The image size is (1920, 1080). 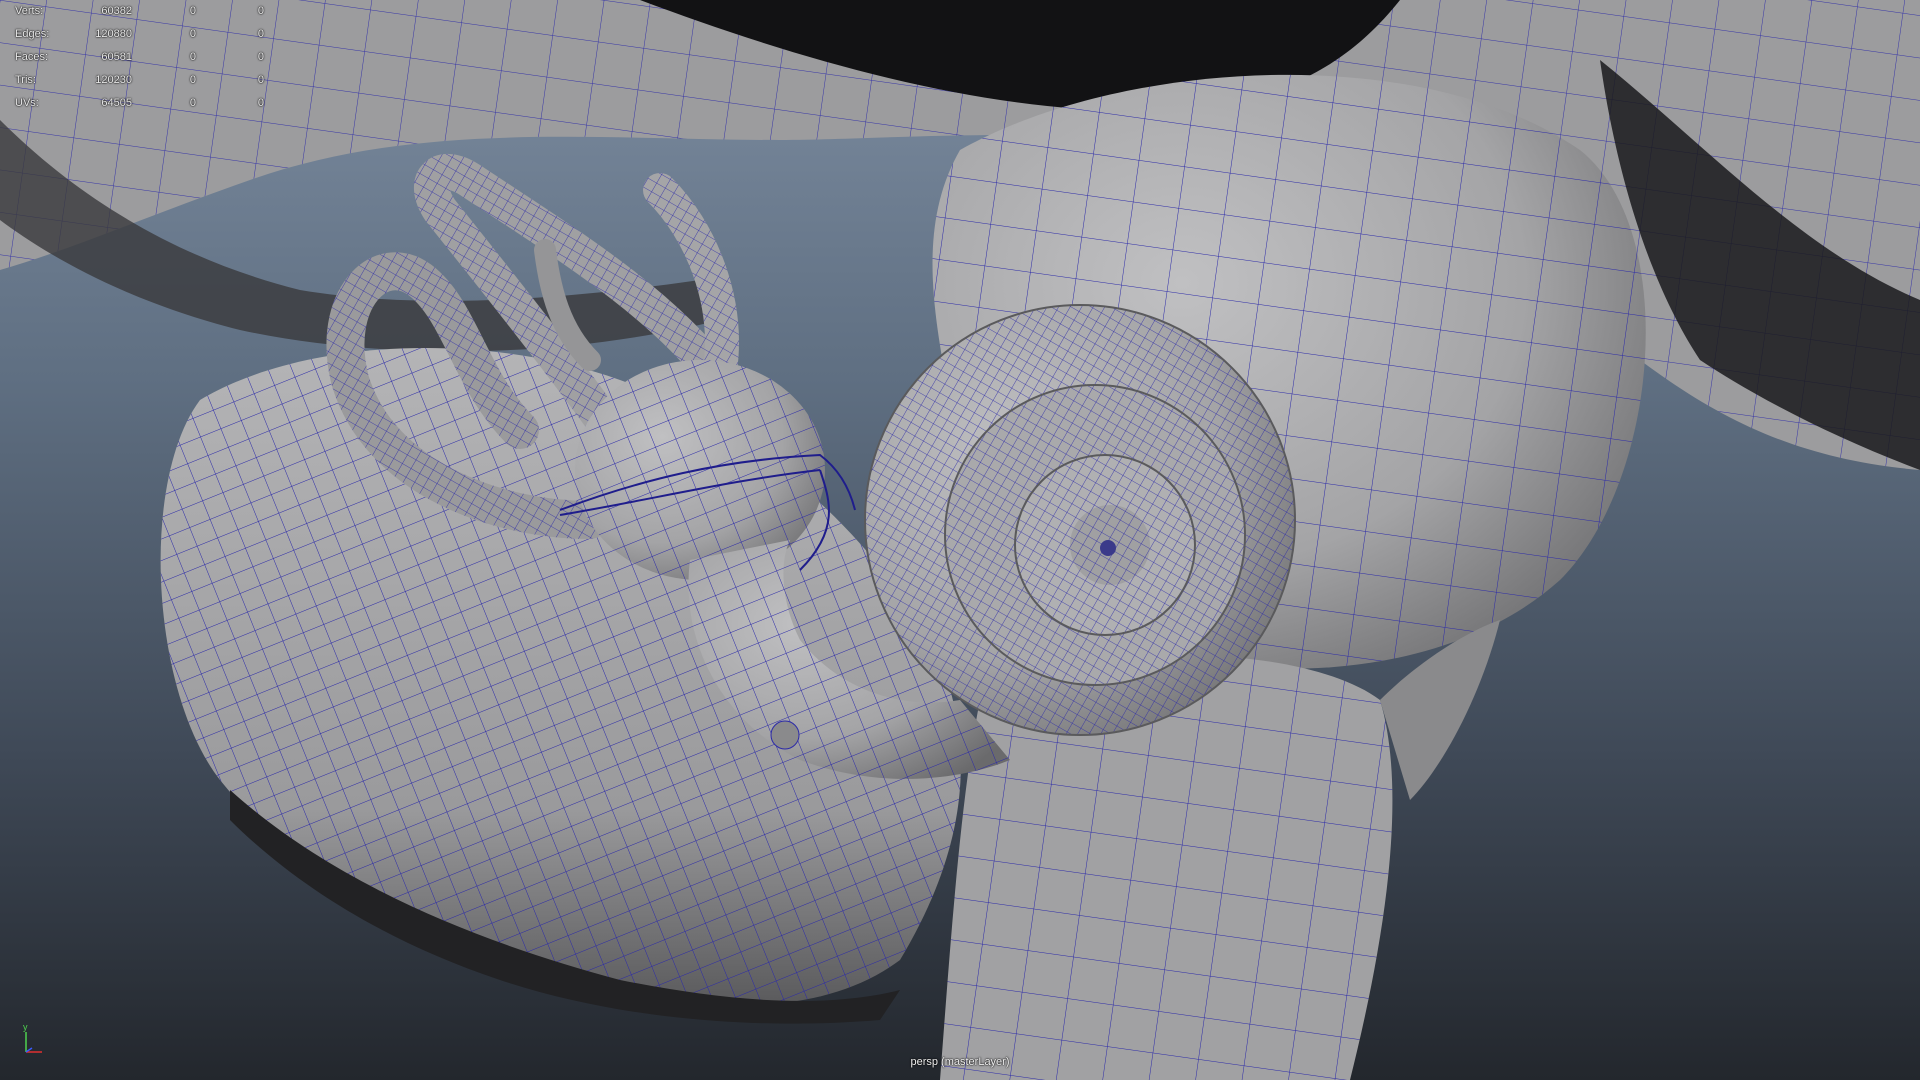 I want to click on hud-row-verts: Verts: 60382 0 0, so click(x=140, y=11).